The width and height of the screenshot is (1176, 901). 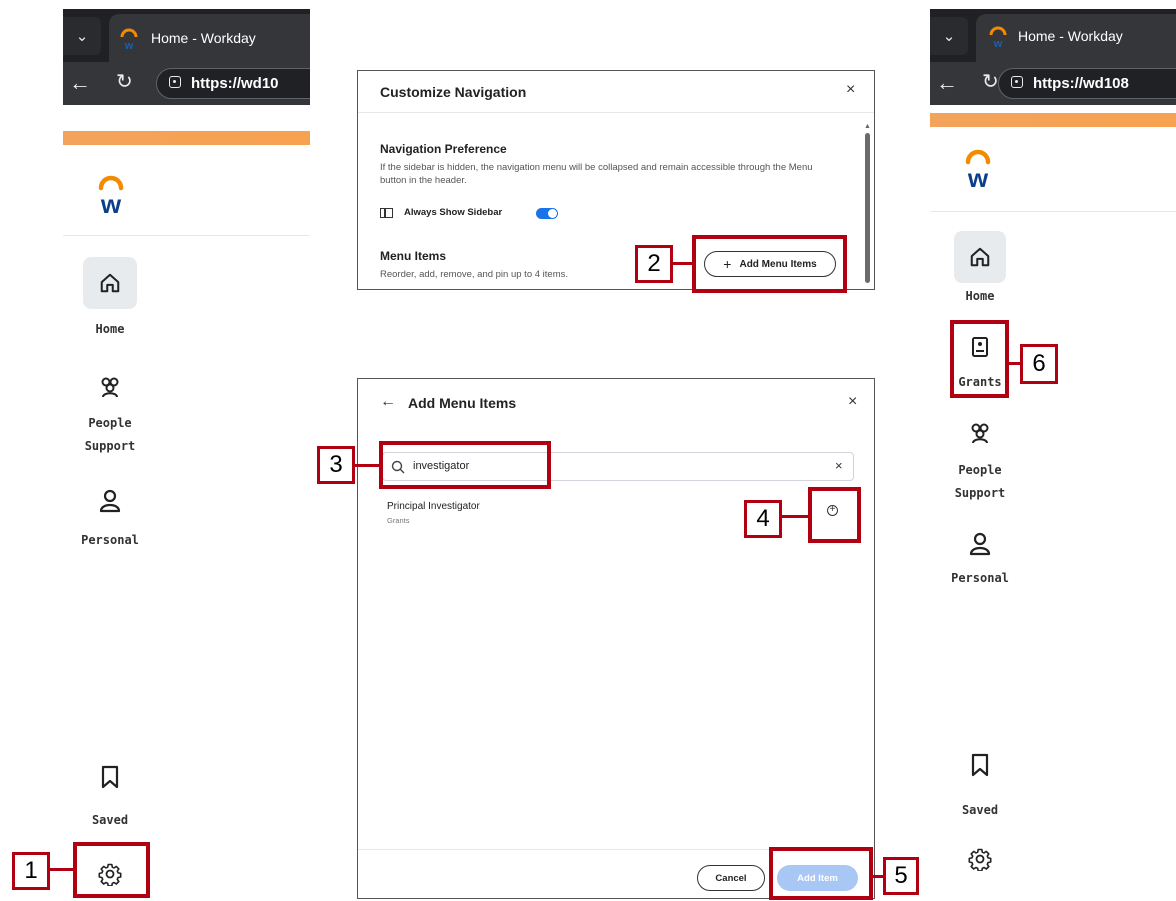 I want to click on sidebar-icon, so click(x=386, y=213).